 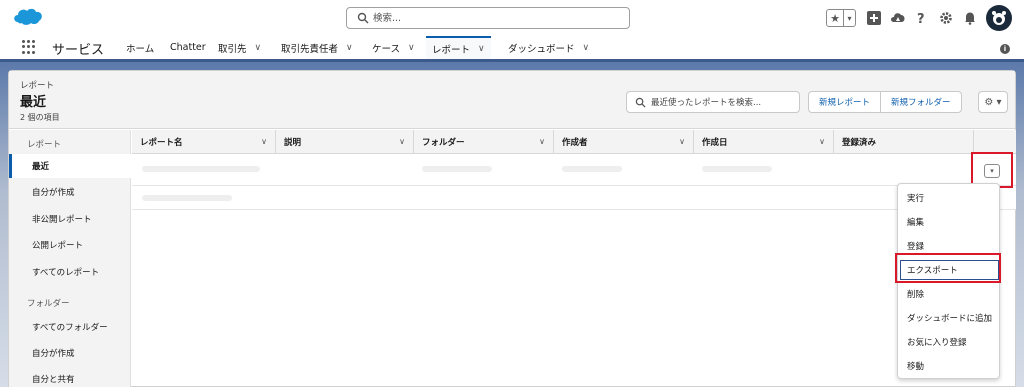 What do you see at coordinates (1005, 49) in the screenshot?
I see `info-icon: i` at bounding box center [1005, 49].